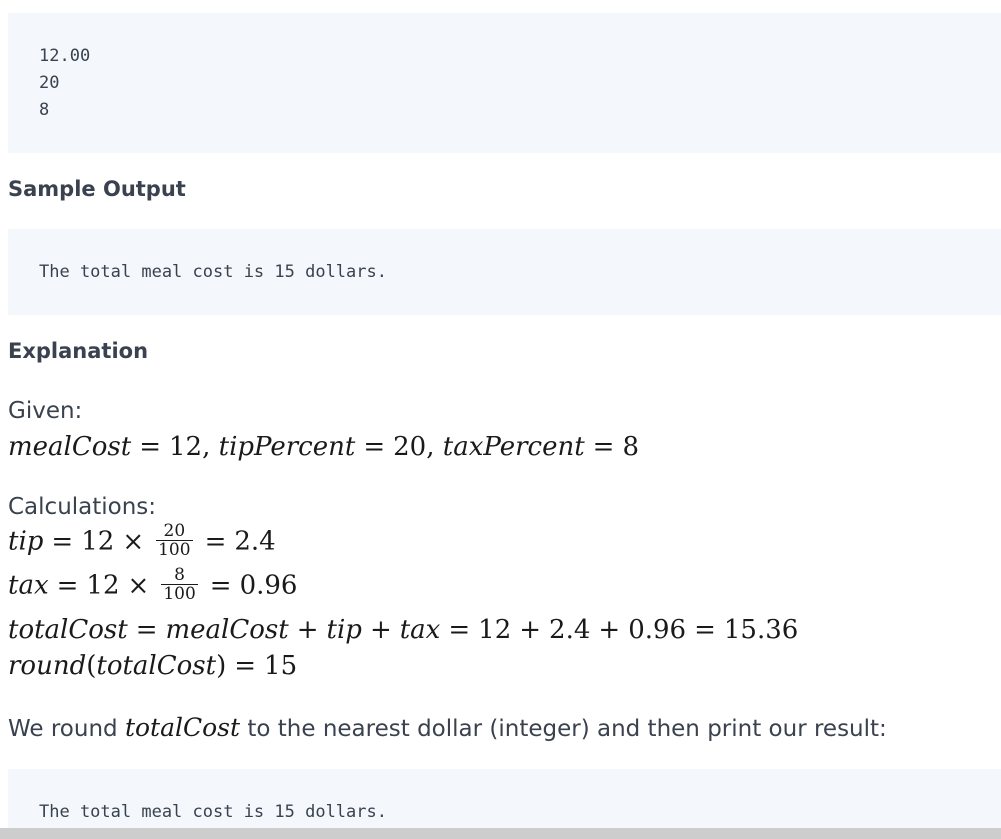 The width and height of the screenshot is (1001, 839). I want to click on horizontal-scrollbar, so click(500, 833).